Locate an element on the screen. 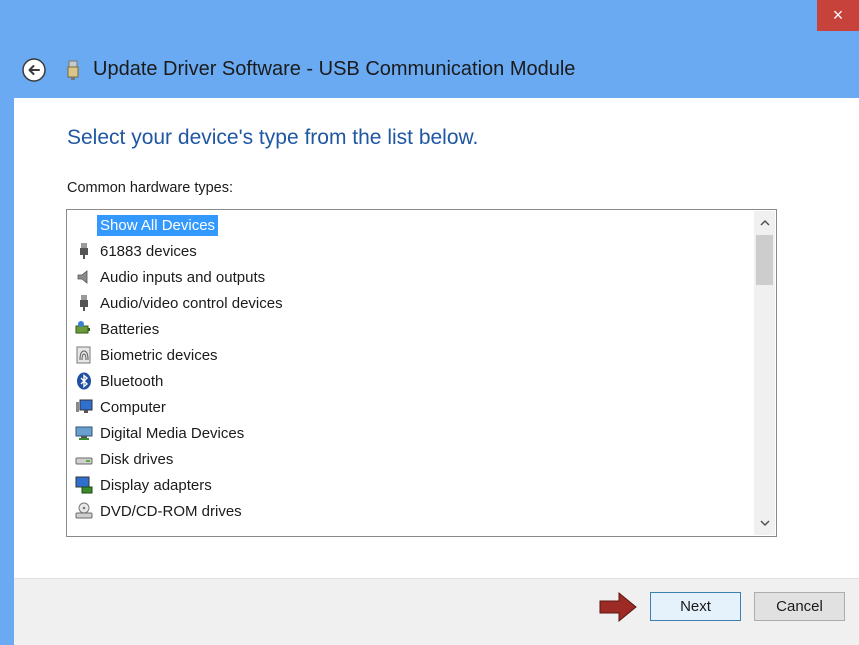 The width and height of the screenshot is (859, 645). display-adapter-icon is located at coordinates (84, 485).